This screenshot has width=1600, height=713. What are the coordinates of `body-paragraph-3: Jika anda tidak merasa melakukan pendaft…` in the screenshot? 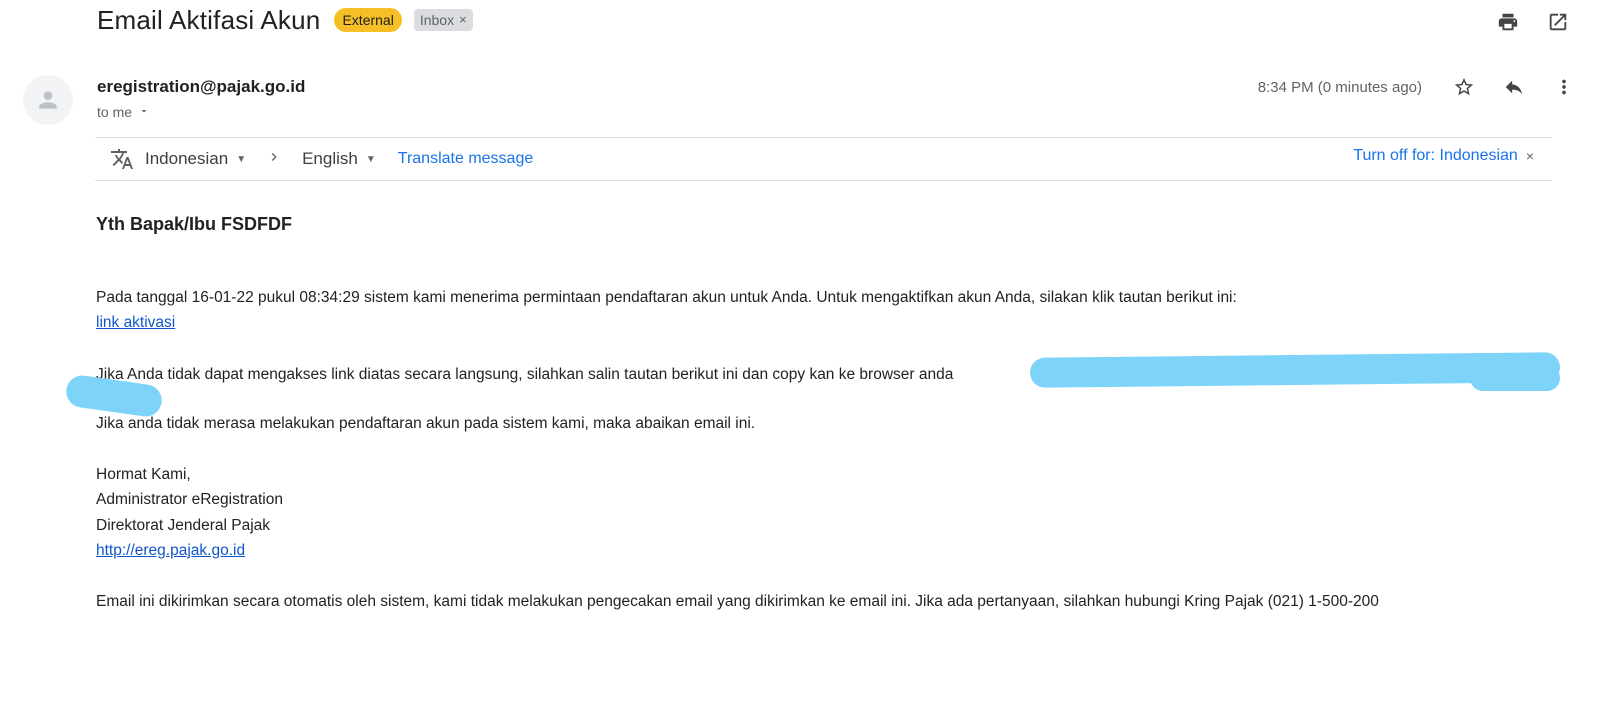 It's located at (426, 423).